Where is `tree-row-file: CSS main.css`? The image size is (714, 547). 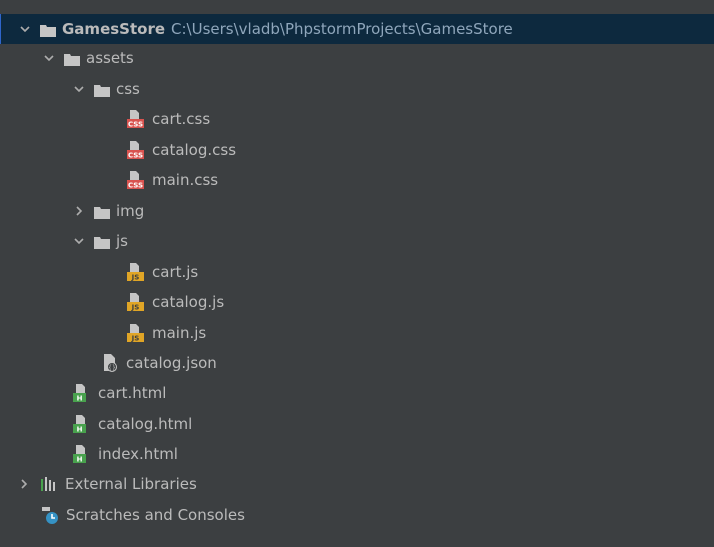
tree-row-file: CSS main.css is located at coordinates (357, 180).